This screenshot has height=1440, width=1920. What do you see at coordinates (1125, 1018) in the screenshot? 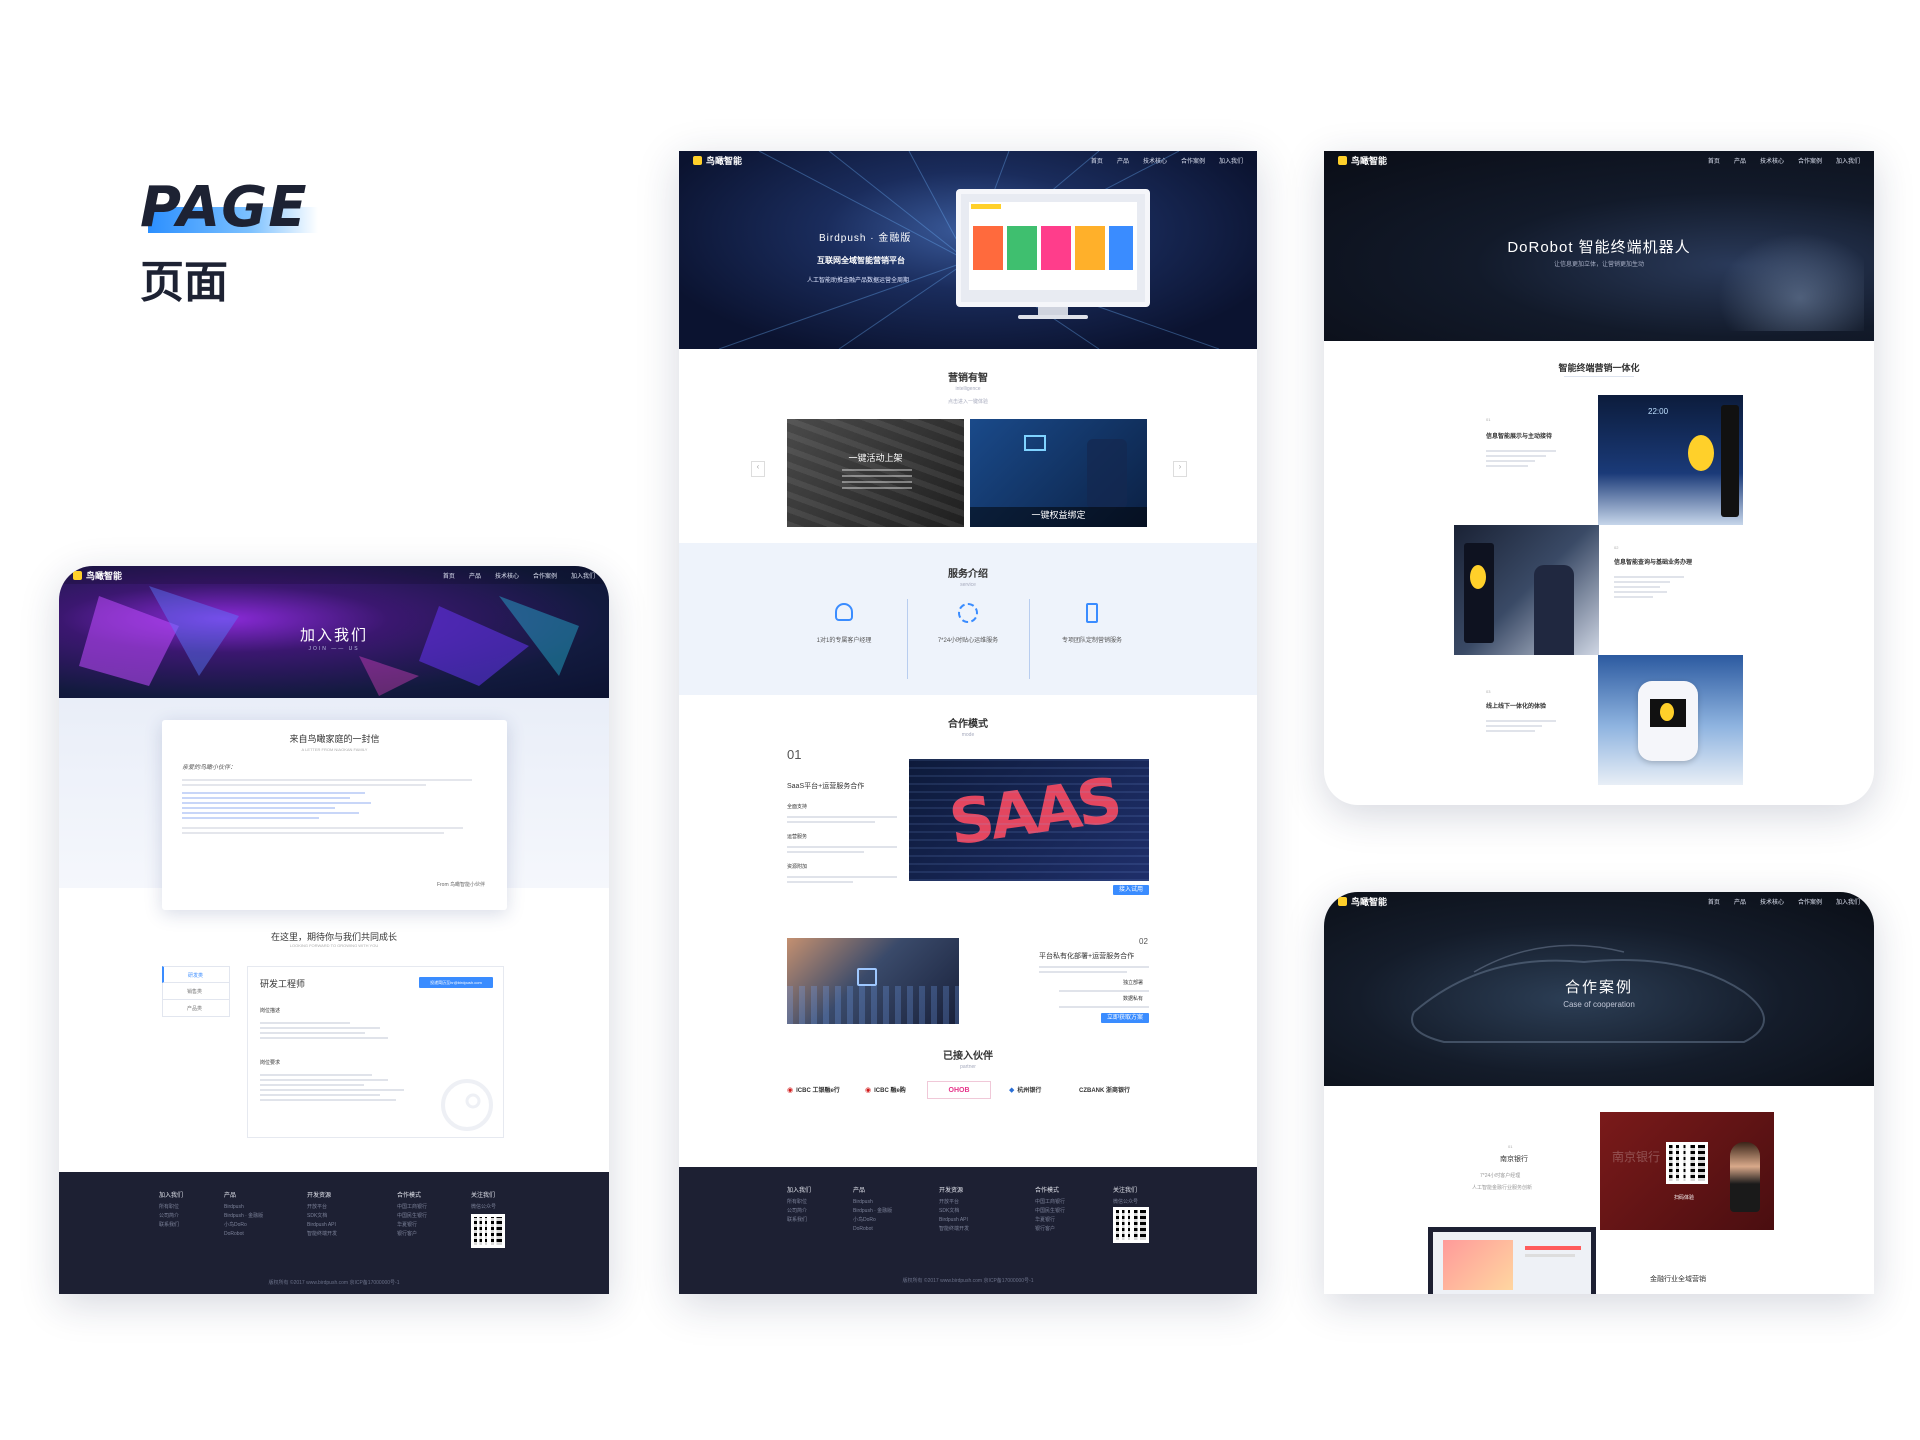
I see `get-plan-button: 立即获取方案` at bounding box center [1125, 1018].